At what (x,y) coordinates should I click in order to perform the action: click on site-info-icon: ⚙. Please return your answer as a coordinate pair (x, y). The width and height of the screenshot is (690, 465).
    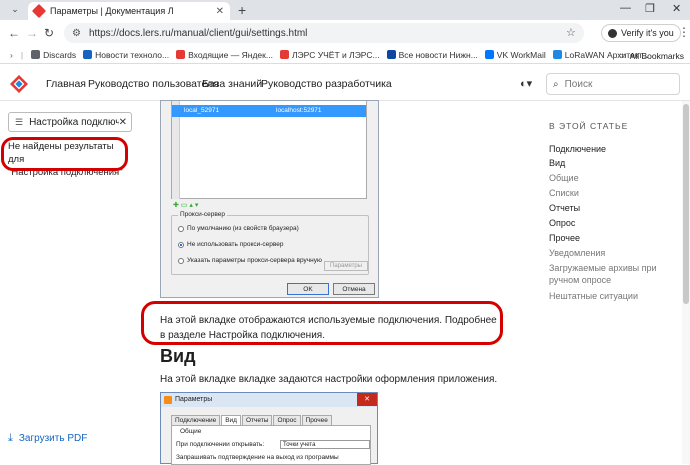
    Looking at the image, I should click on (76, 33).